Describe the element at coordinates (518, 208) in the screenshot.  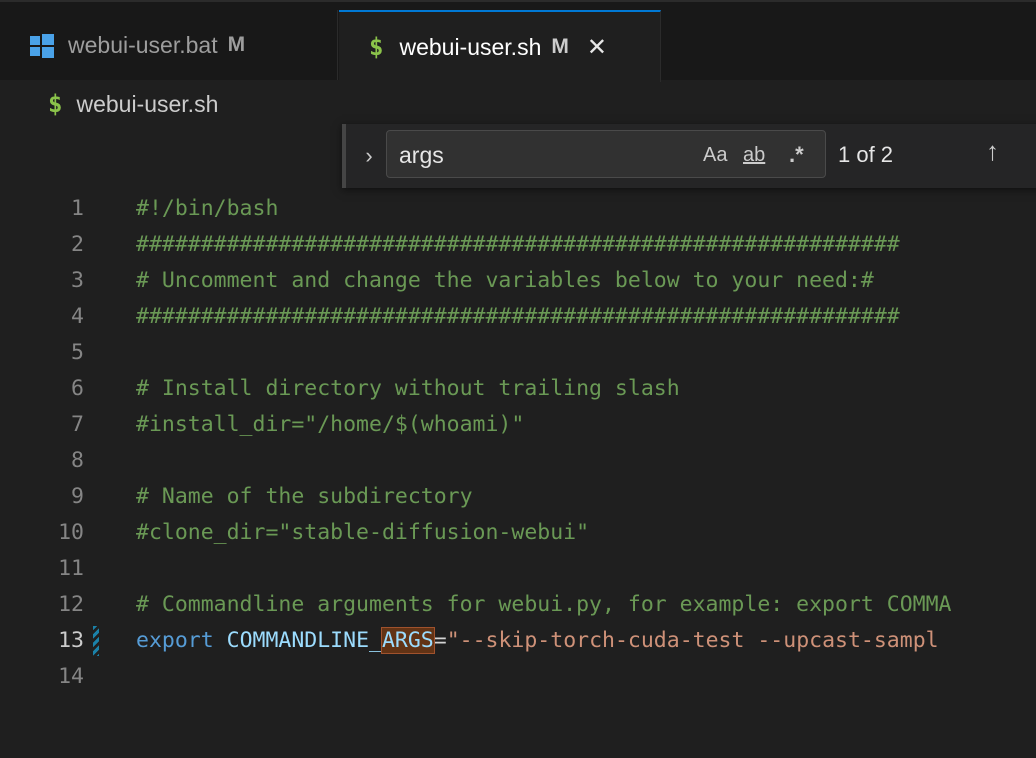
I see `code-line: 1 #!/bin/bash` at that location.